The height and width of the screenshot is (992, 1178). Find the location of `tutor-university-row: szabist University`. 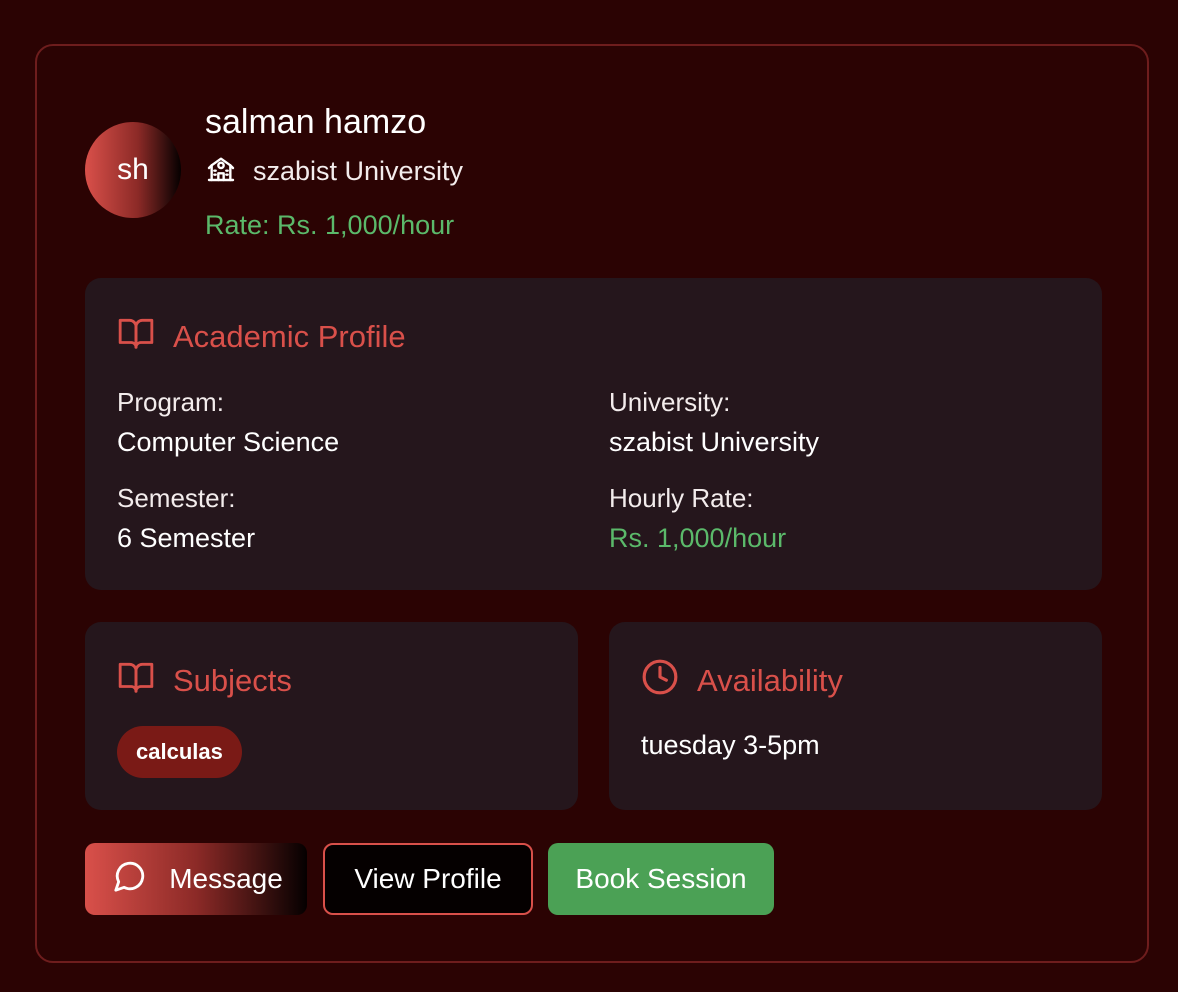

tutor-university-row: szabist University is located at coordinates (334, 171).